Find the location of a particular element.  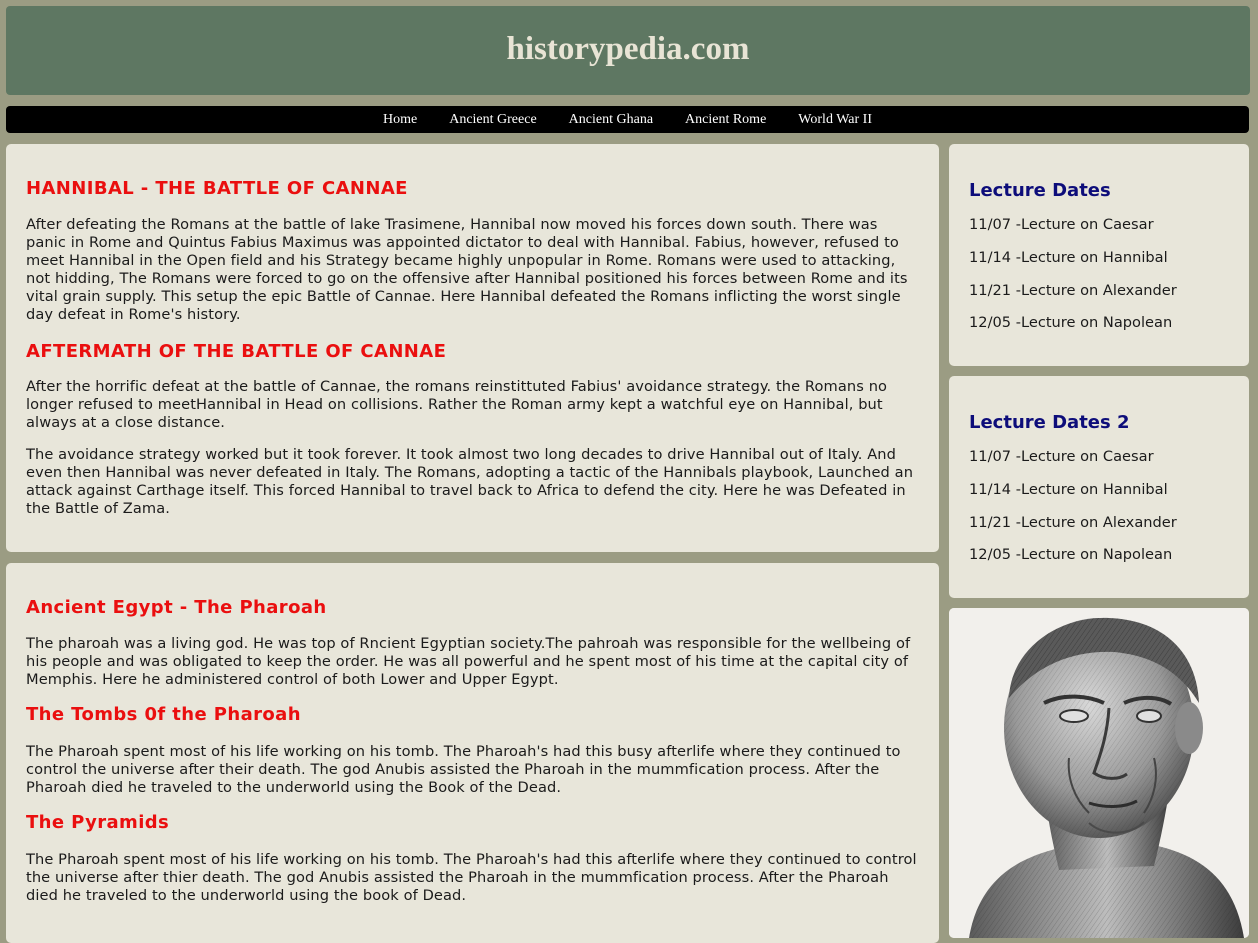

site-title: historypedia.com is located at coordinates (628, 49).